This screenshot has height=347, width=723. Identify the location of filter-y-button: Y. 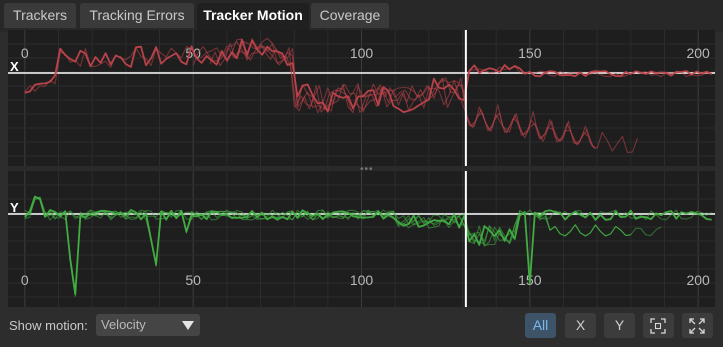
(619, 325).